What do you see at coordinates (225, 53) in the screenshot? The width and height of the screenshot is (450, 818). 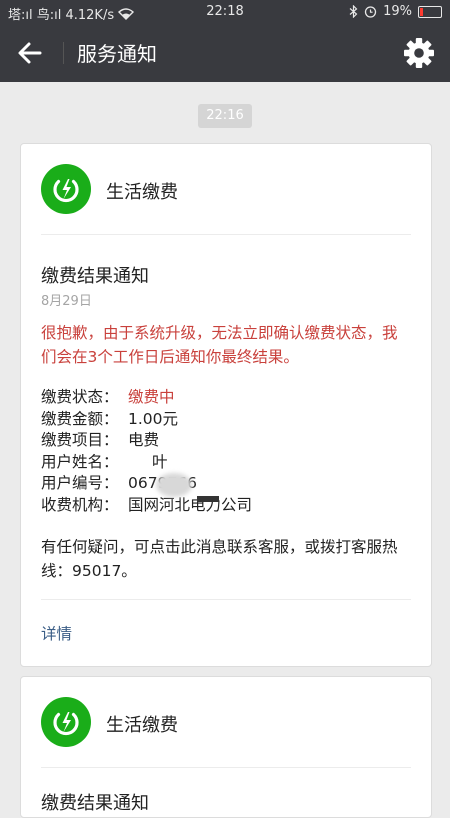 I see `navbar: 服务通知` at bounding box center [225, 53].